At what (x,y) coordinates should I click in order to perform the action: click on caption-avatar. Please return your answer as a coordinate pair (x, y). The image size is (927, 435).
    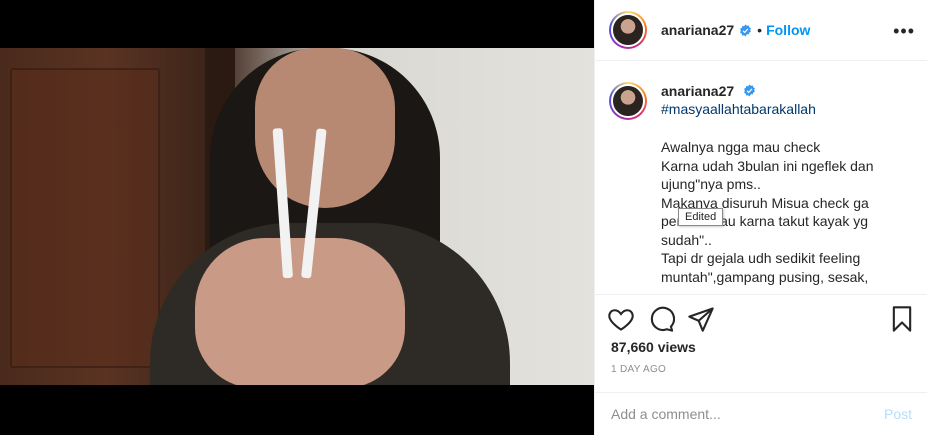
    Looking at the image, I should click on (628, 101).